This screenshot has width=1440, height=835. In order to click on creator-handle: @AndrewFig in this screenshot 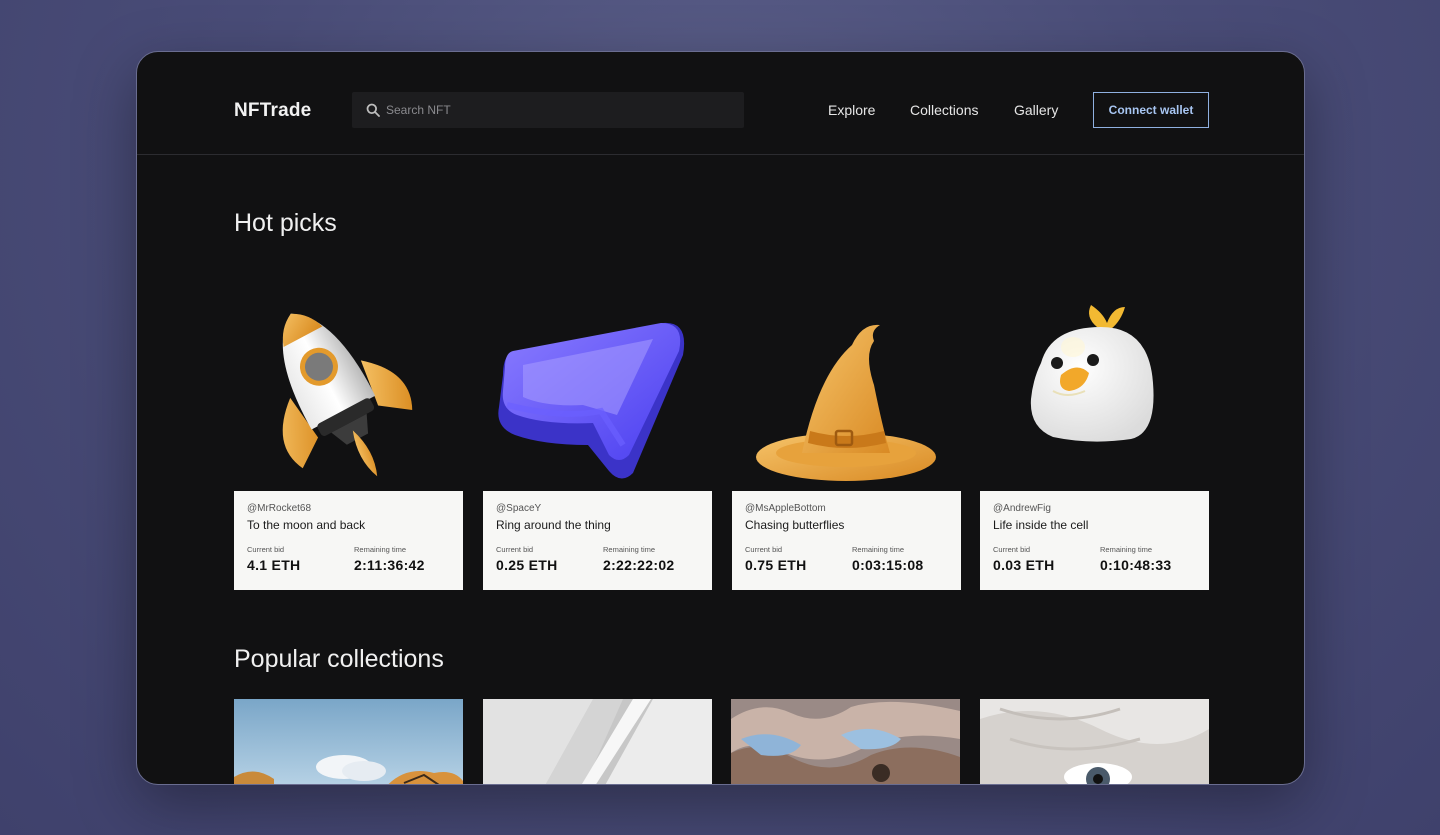, I will do `click(1094, 508)`.